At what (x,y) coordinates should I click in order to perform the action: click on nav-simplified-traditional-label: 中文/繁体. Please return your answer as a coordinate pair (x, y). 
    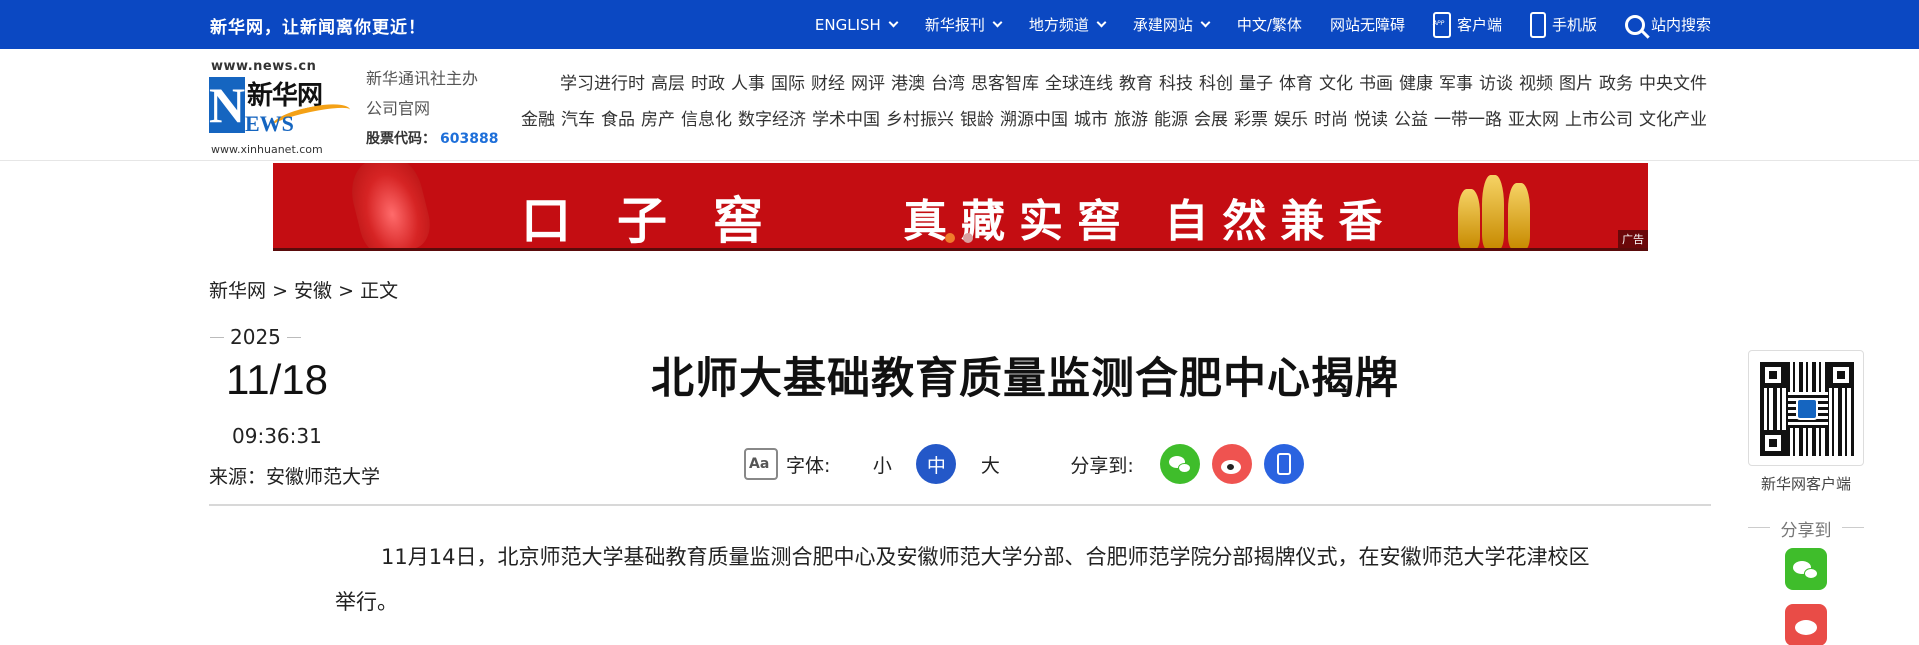
    Looking at the image, I should click on (1269, 25).